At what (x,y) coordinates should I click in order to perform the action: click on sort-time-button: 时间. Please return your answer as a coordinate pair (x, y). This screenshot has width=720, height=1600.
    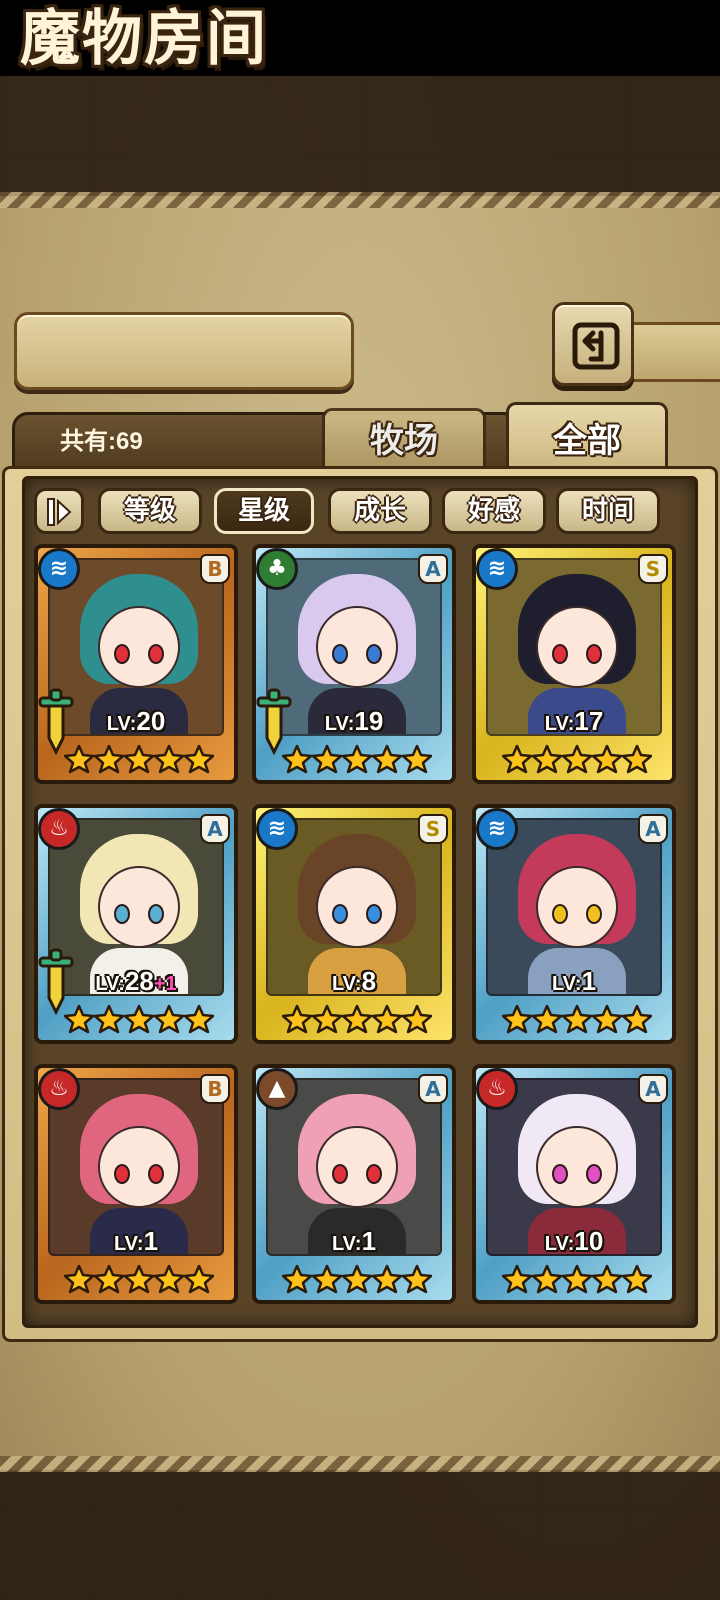
    Looking at the image, I should click on (608, 511).